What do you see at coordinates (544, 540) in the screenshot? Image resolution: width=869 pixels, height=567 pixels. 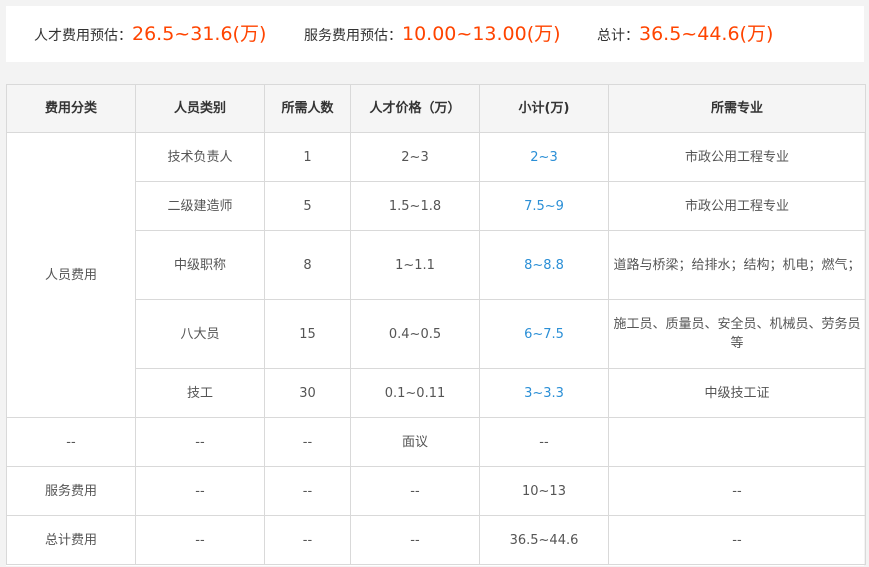 I see `subtotal-cell: 36.5~44.6` at bounding box center [544, 540].